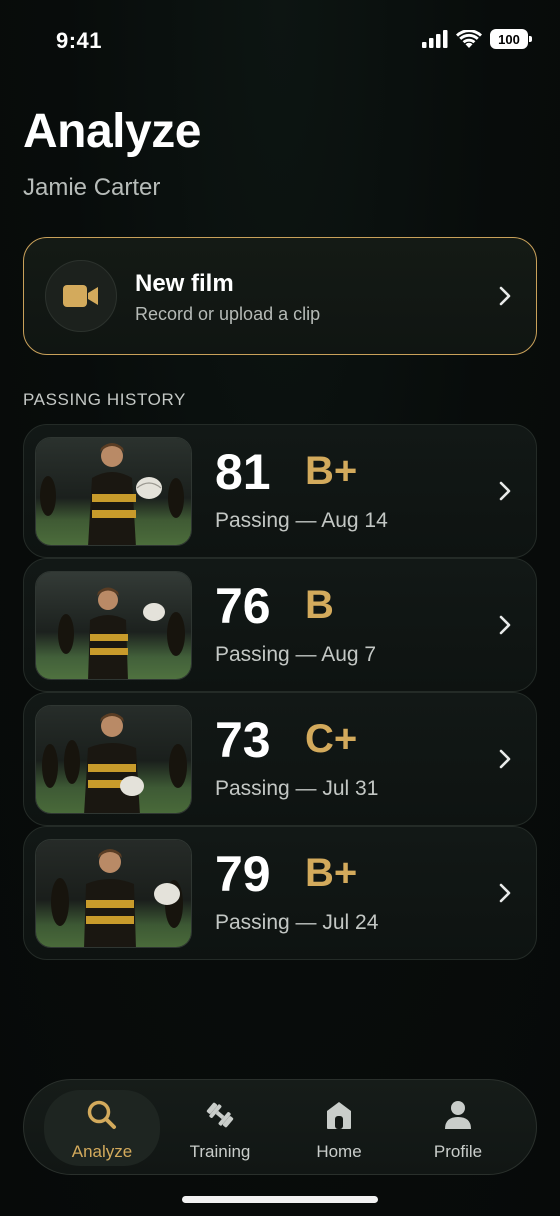 The height and width of the screenshot is (1216, 560). I want to click on score-value: 76, so click(243, 606).